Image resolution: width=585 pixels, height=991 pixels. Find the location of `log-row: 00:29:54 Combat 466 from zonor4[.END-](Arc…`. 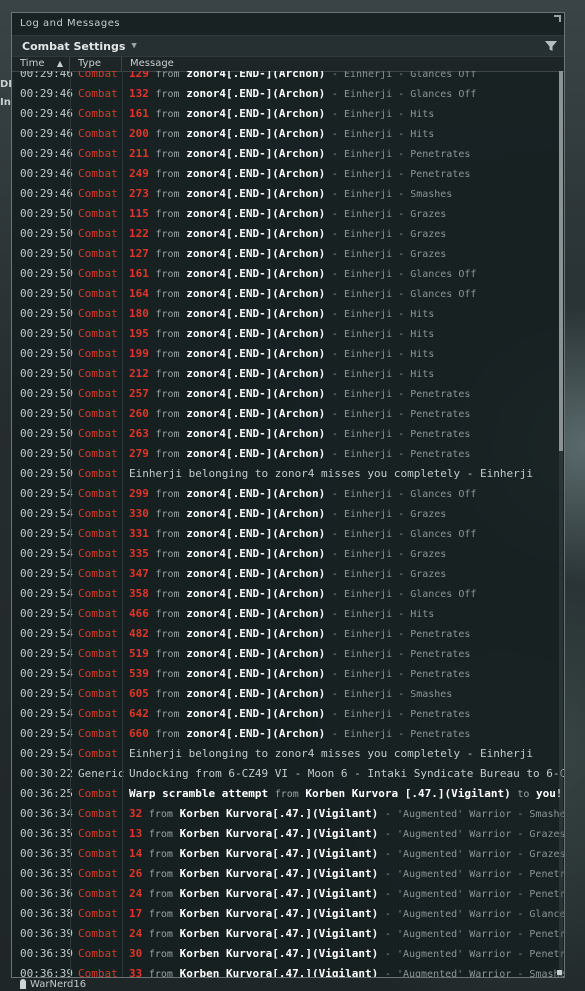

log-row: 00:29:54 Combat 466 from zonor4[.END-](Arc… is located at coordinates (288, 614).